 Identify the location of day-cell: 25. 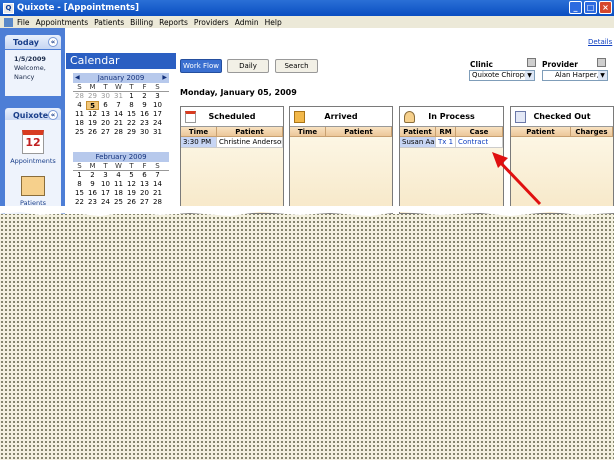
(79, 132).